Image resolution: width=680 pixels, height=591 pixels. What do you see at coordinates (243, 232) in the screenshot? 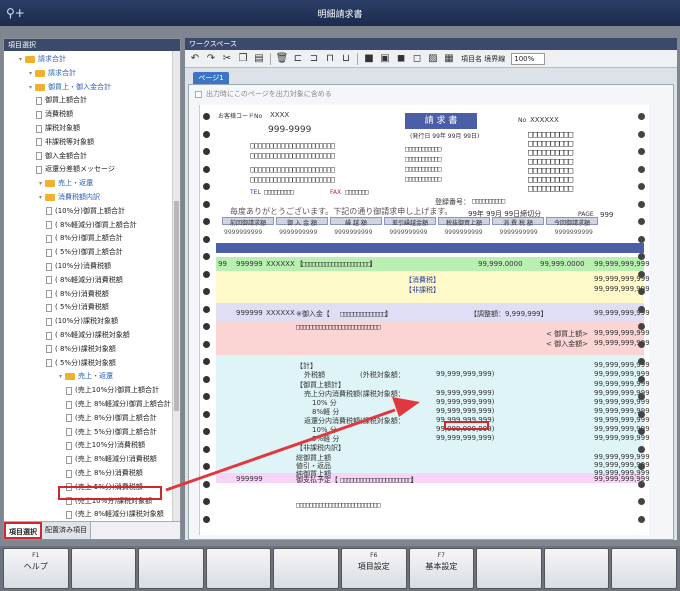
I see `header-value: 9999999999` at bounding box center [243, 232].